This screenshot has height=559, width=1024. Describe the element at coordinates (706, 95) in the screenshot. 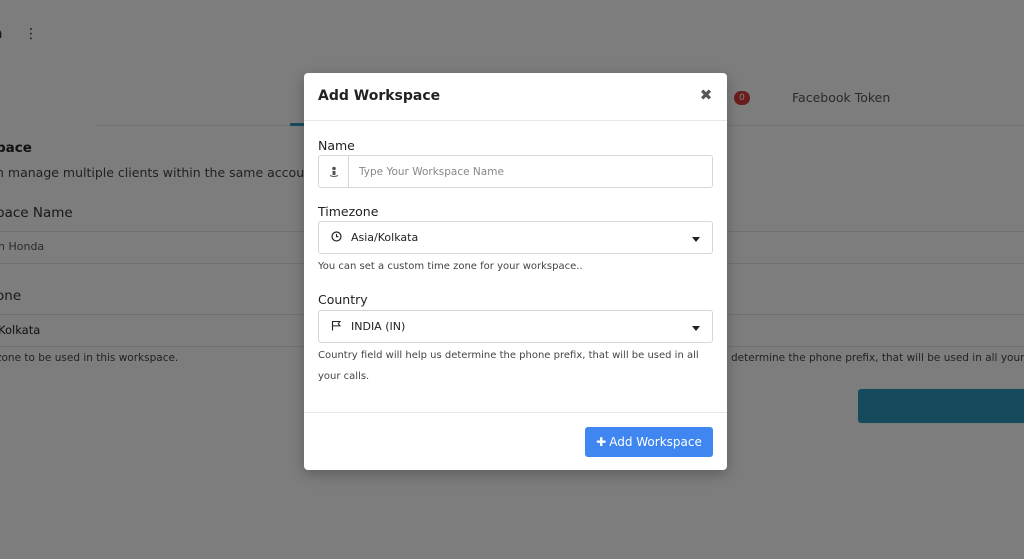

I see `close-icon: ✖` at that location.